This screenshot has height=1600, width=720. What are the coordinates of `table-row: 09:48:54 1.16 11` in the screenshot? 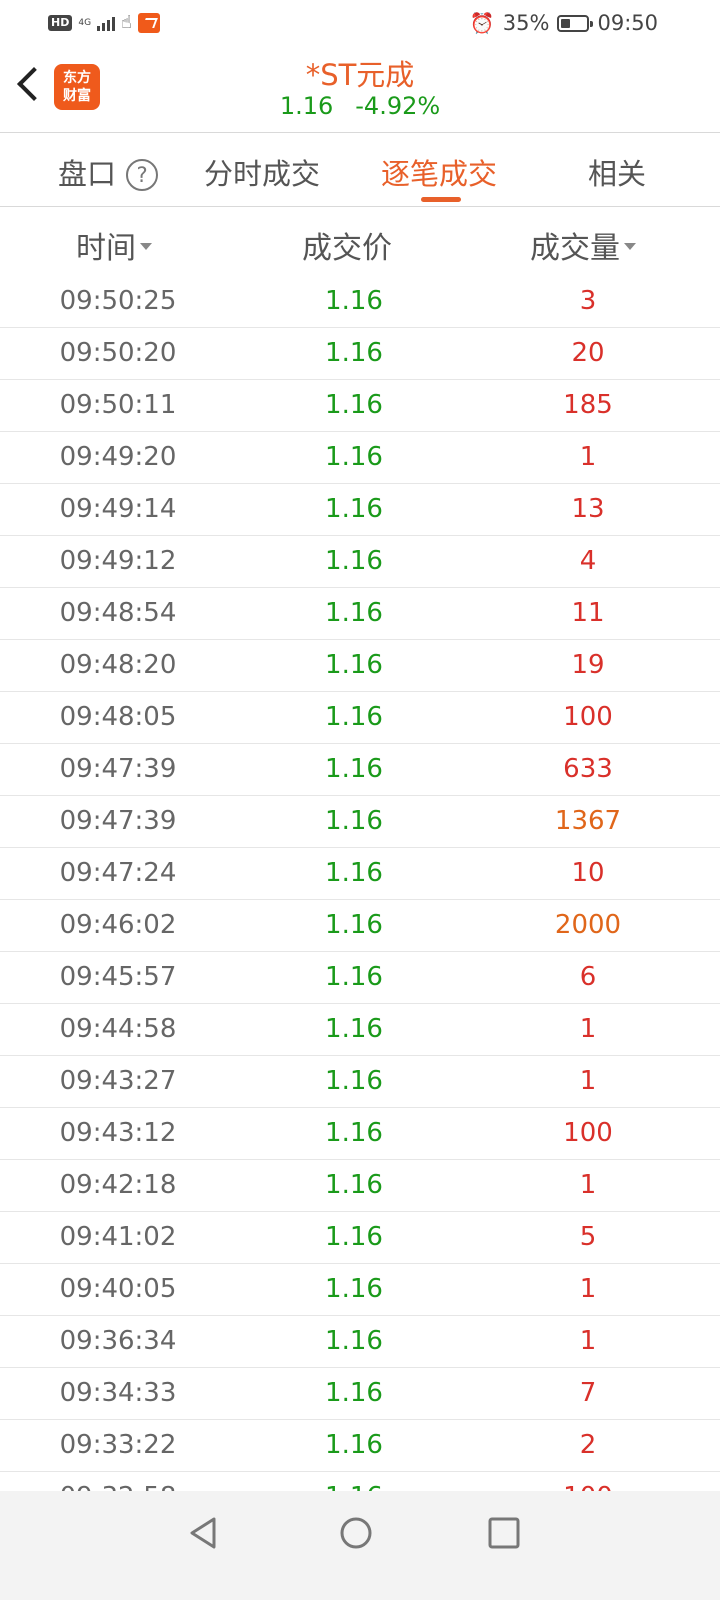 It's located at (360, 614).